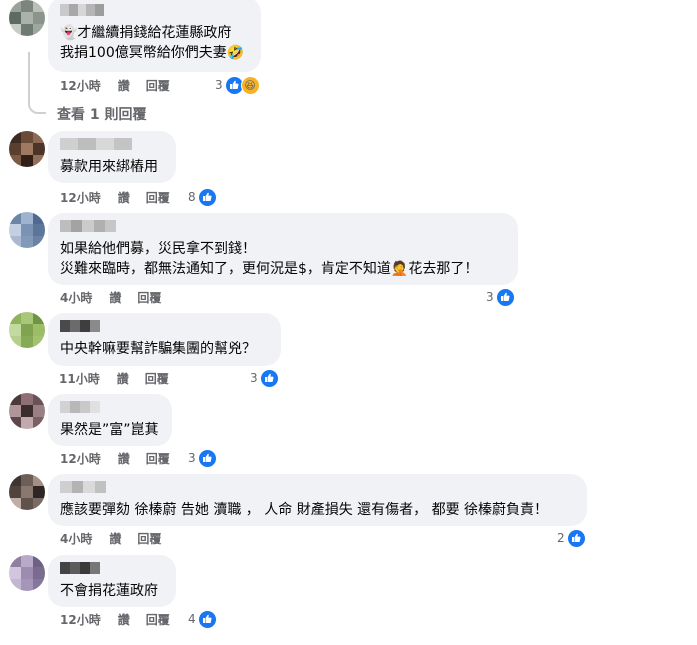  What do you see at coordinates (254, 378) in the screenshot?
I see `reaction-count: 3` at bounding box center [254, 378].